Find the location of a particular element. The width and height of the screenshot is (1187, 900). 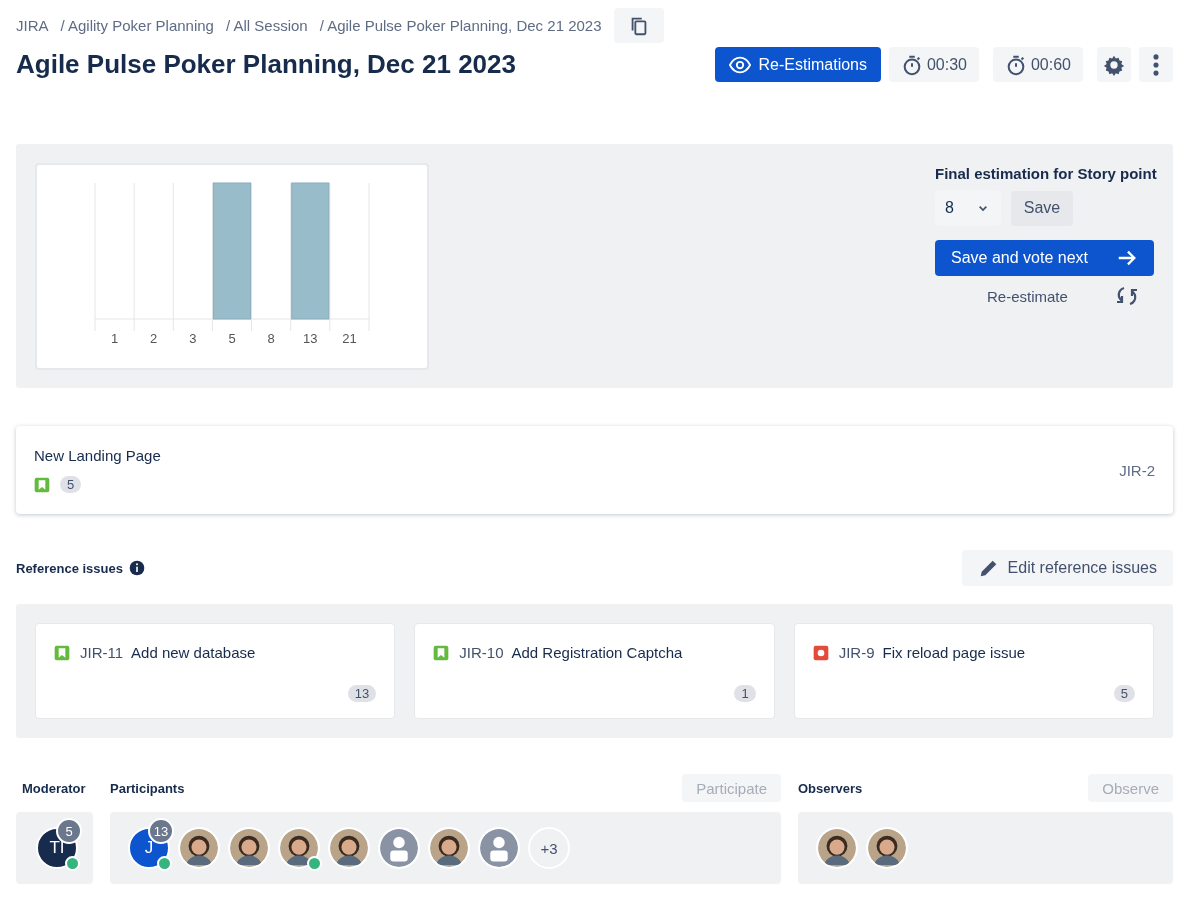

more-button is located at coordinates (1156, 64).